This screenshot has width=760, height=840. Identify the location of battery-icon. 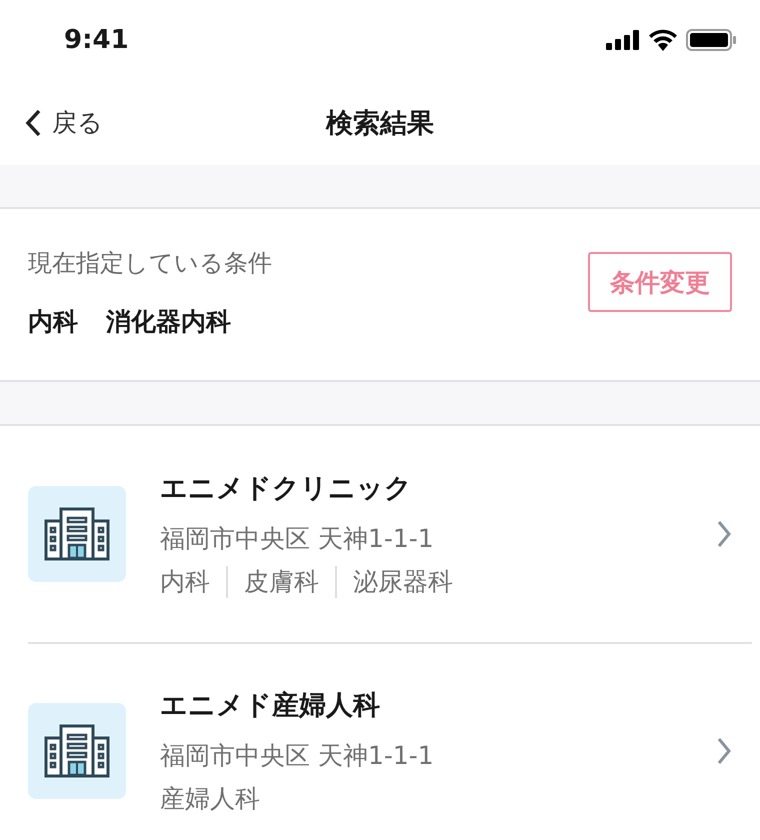
(711, 40).